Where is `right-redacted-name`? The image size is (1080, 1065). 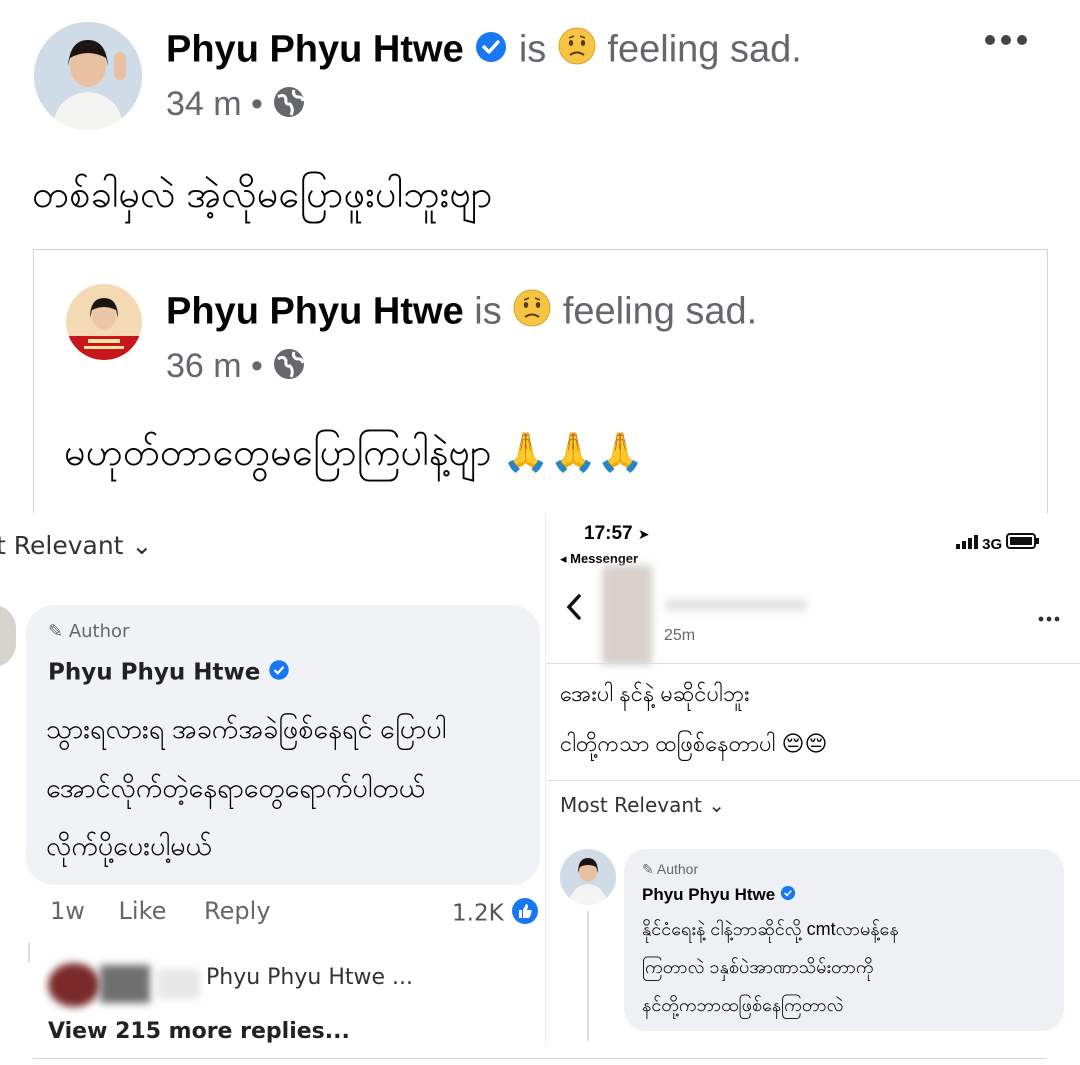
right-redacted-name is located at coordinates (736, 605).